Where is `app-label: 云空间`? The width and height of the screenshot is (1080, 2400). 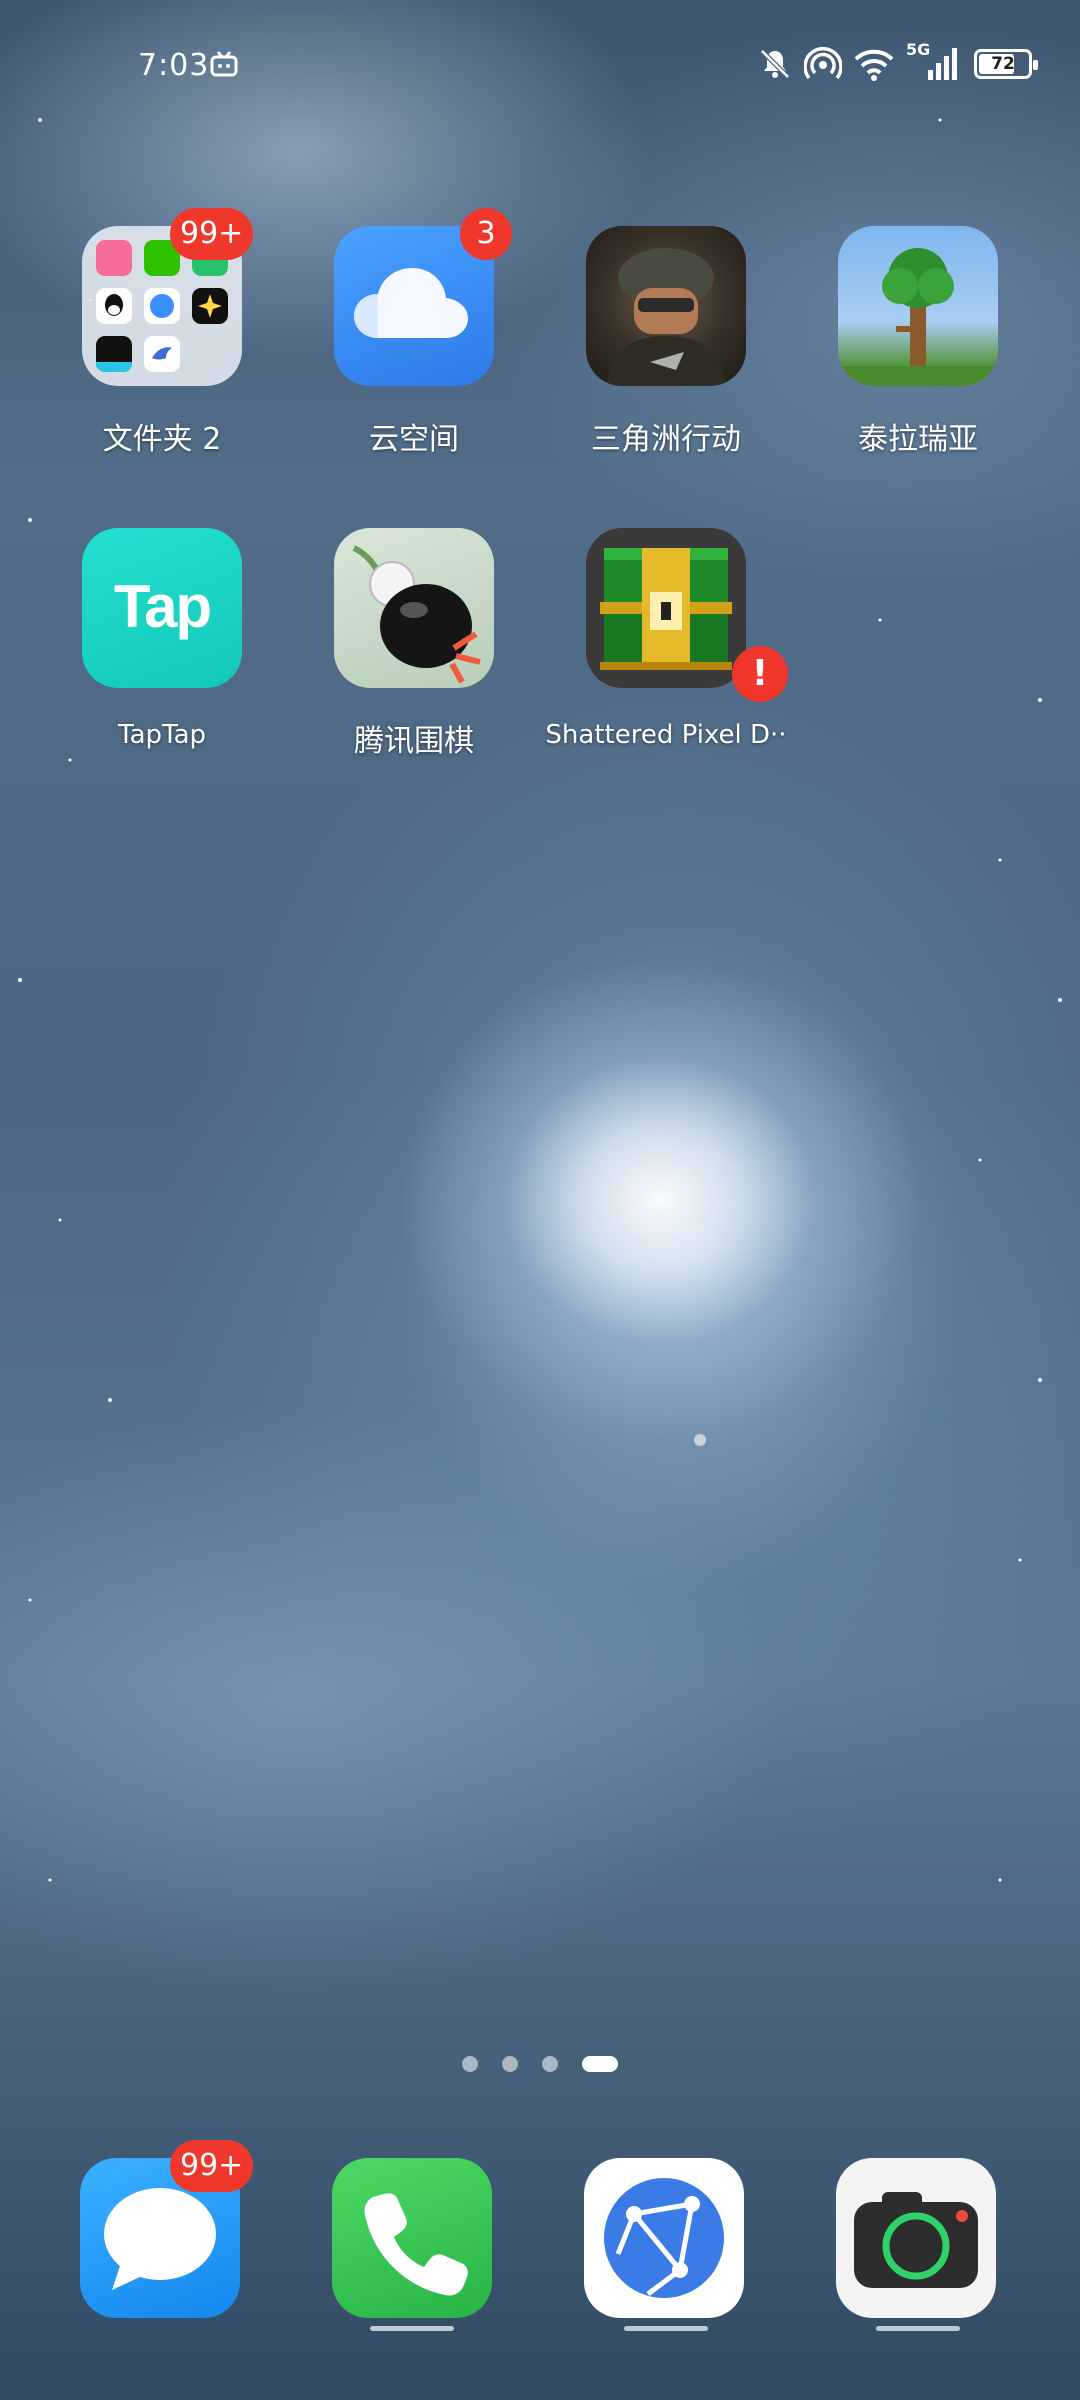
app-label: 云空间 is located at coordinates (414, 439).